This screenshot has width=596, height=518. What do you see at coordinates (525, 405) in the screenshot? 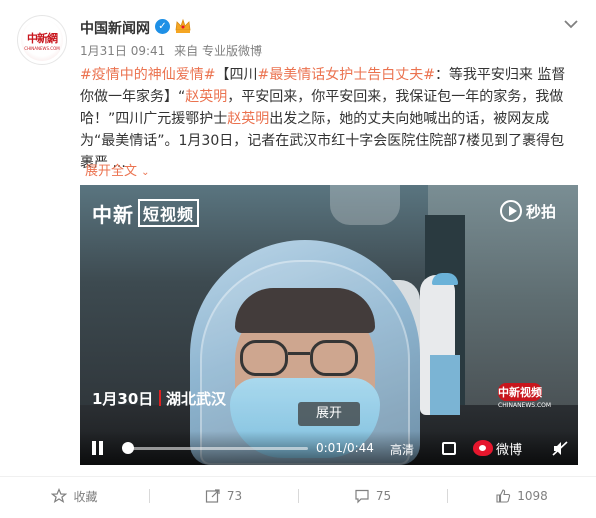
I see `badge-en: CHINANEWS.COM` at bounding box center [525, 405].